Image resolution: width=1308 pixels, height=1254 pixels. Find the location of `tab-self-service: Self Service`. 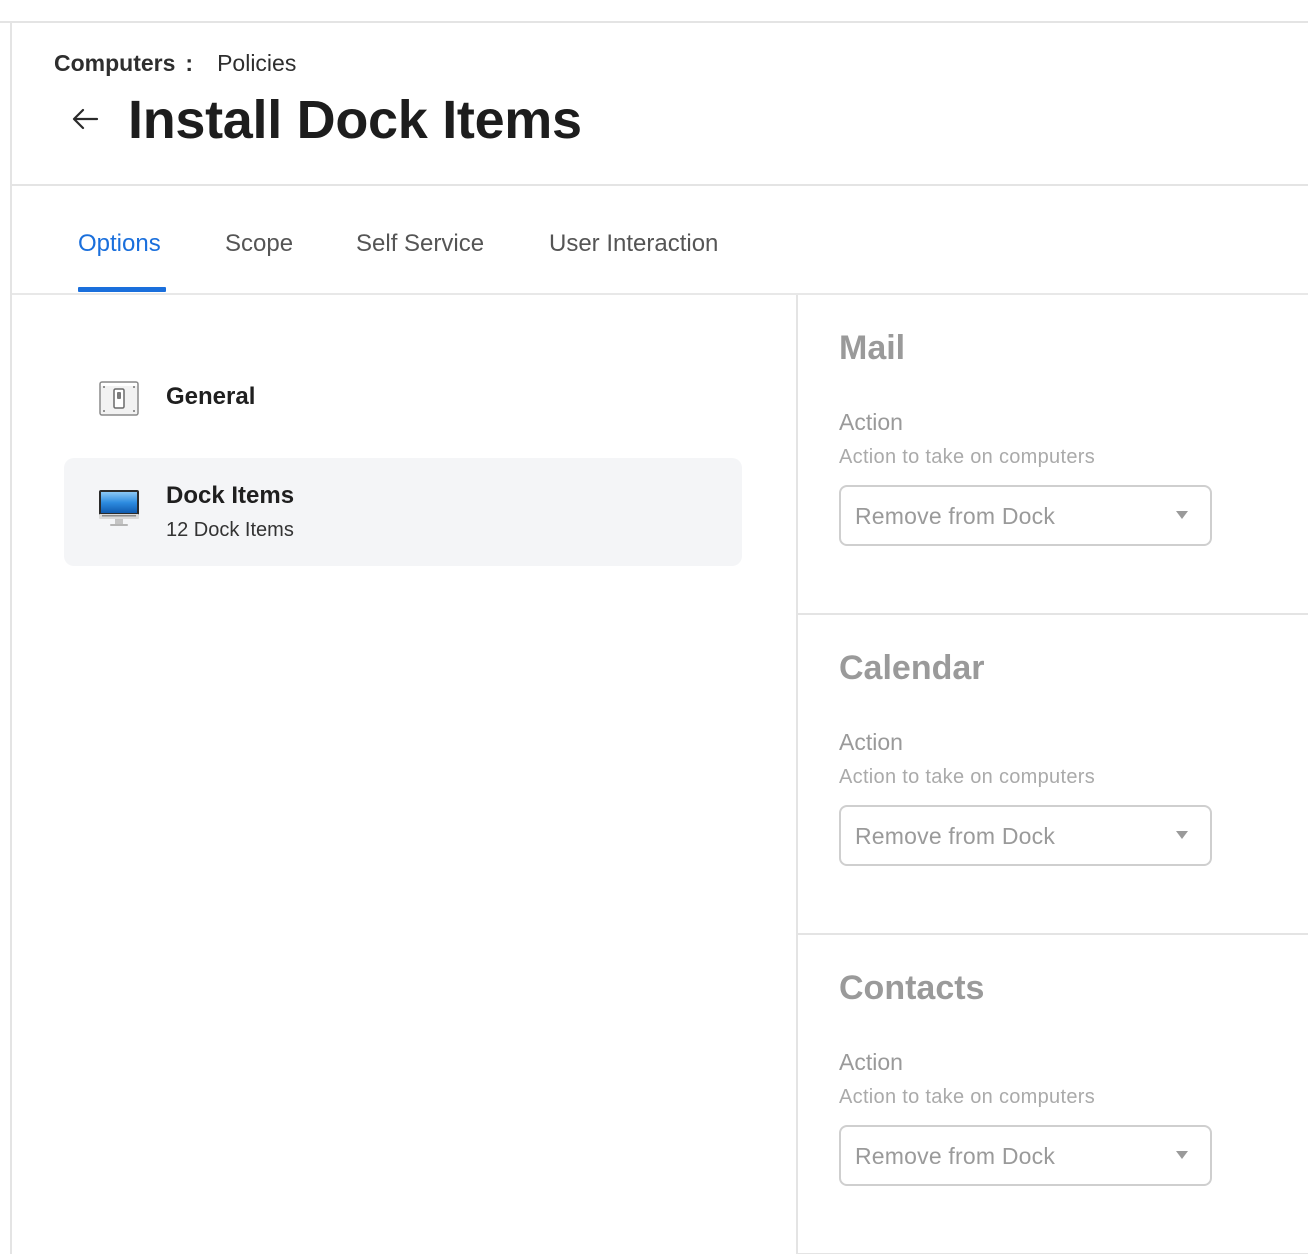

tab-self-service: Self Service is located at coordinates (420, 244).